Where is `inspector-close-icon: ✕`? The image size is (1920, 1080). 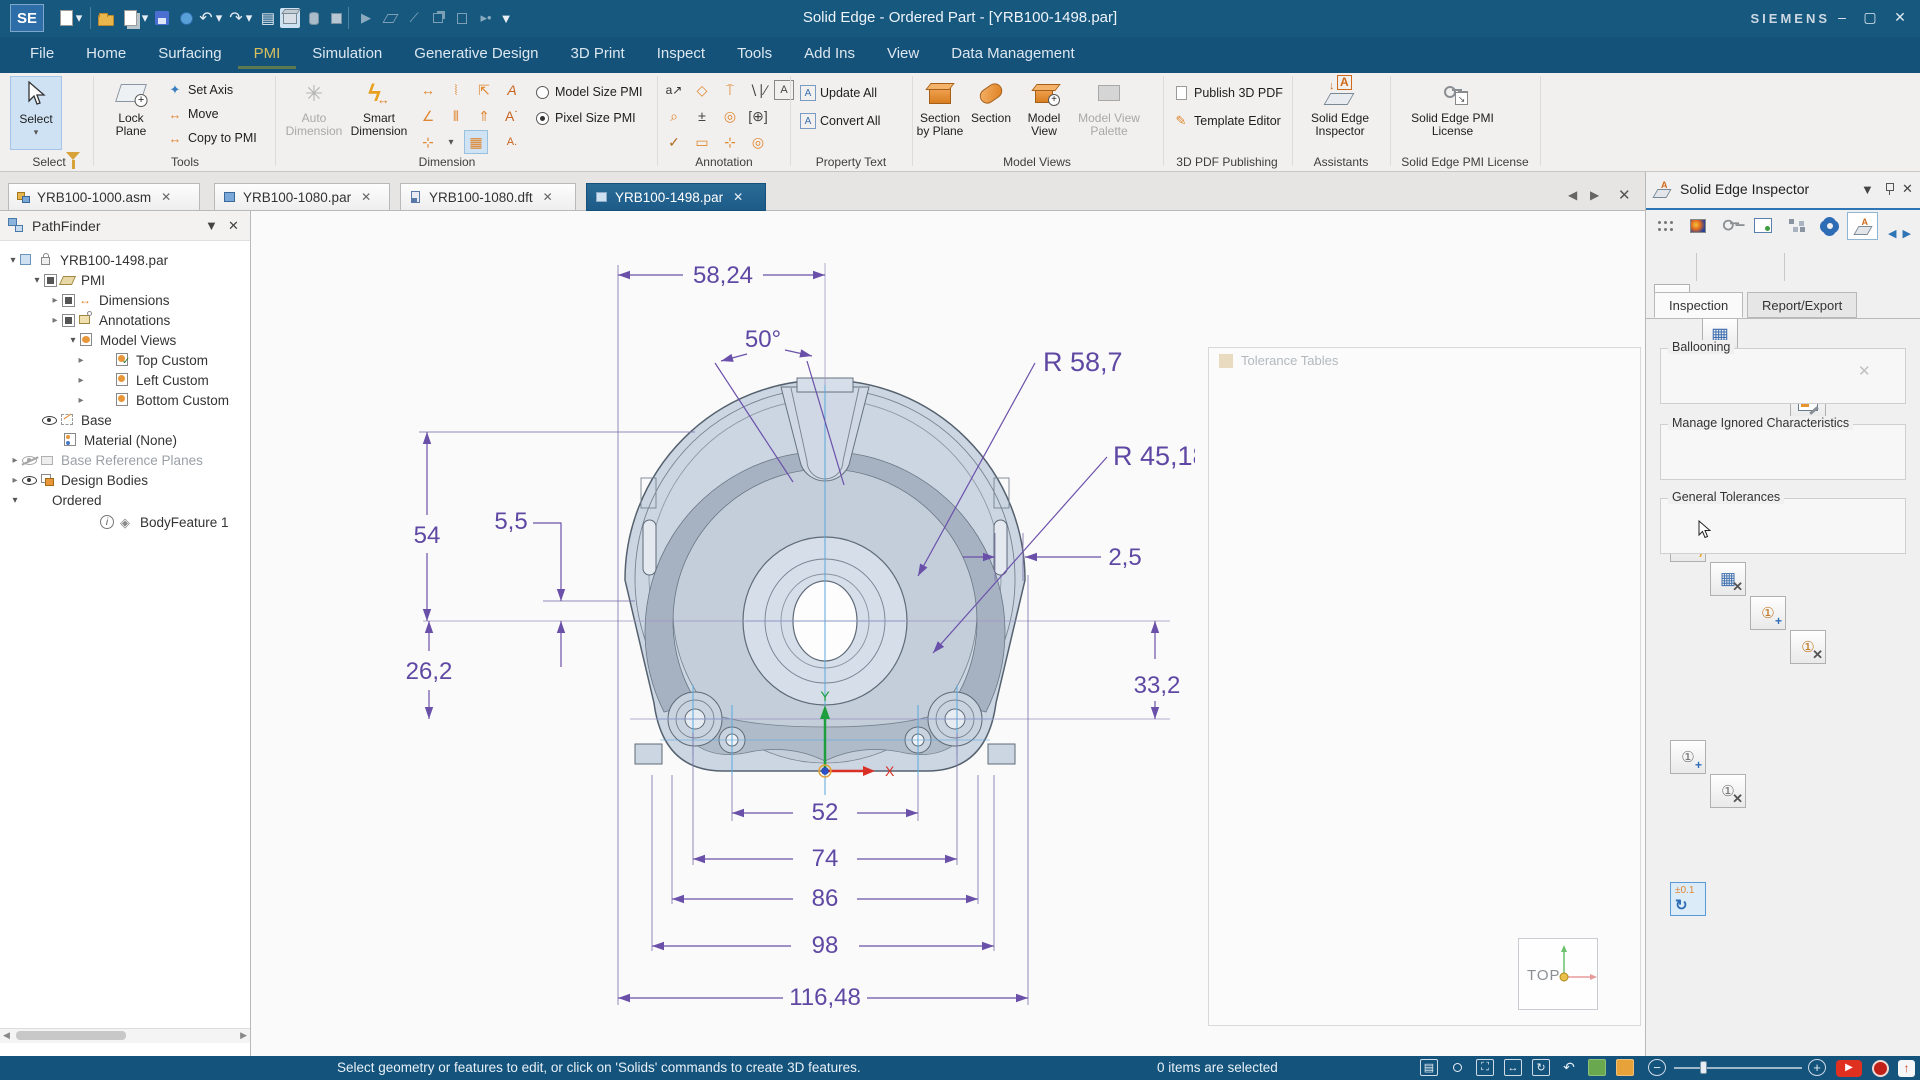
inspector-close-icon: ✕ is located at coordinates (1907, 189).